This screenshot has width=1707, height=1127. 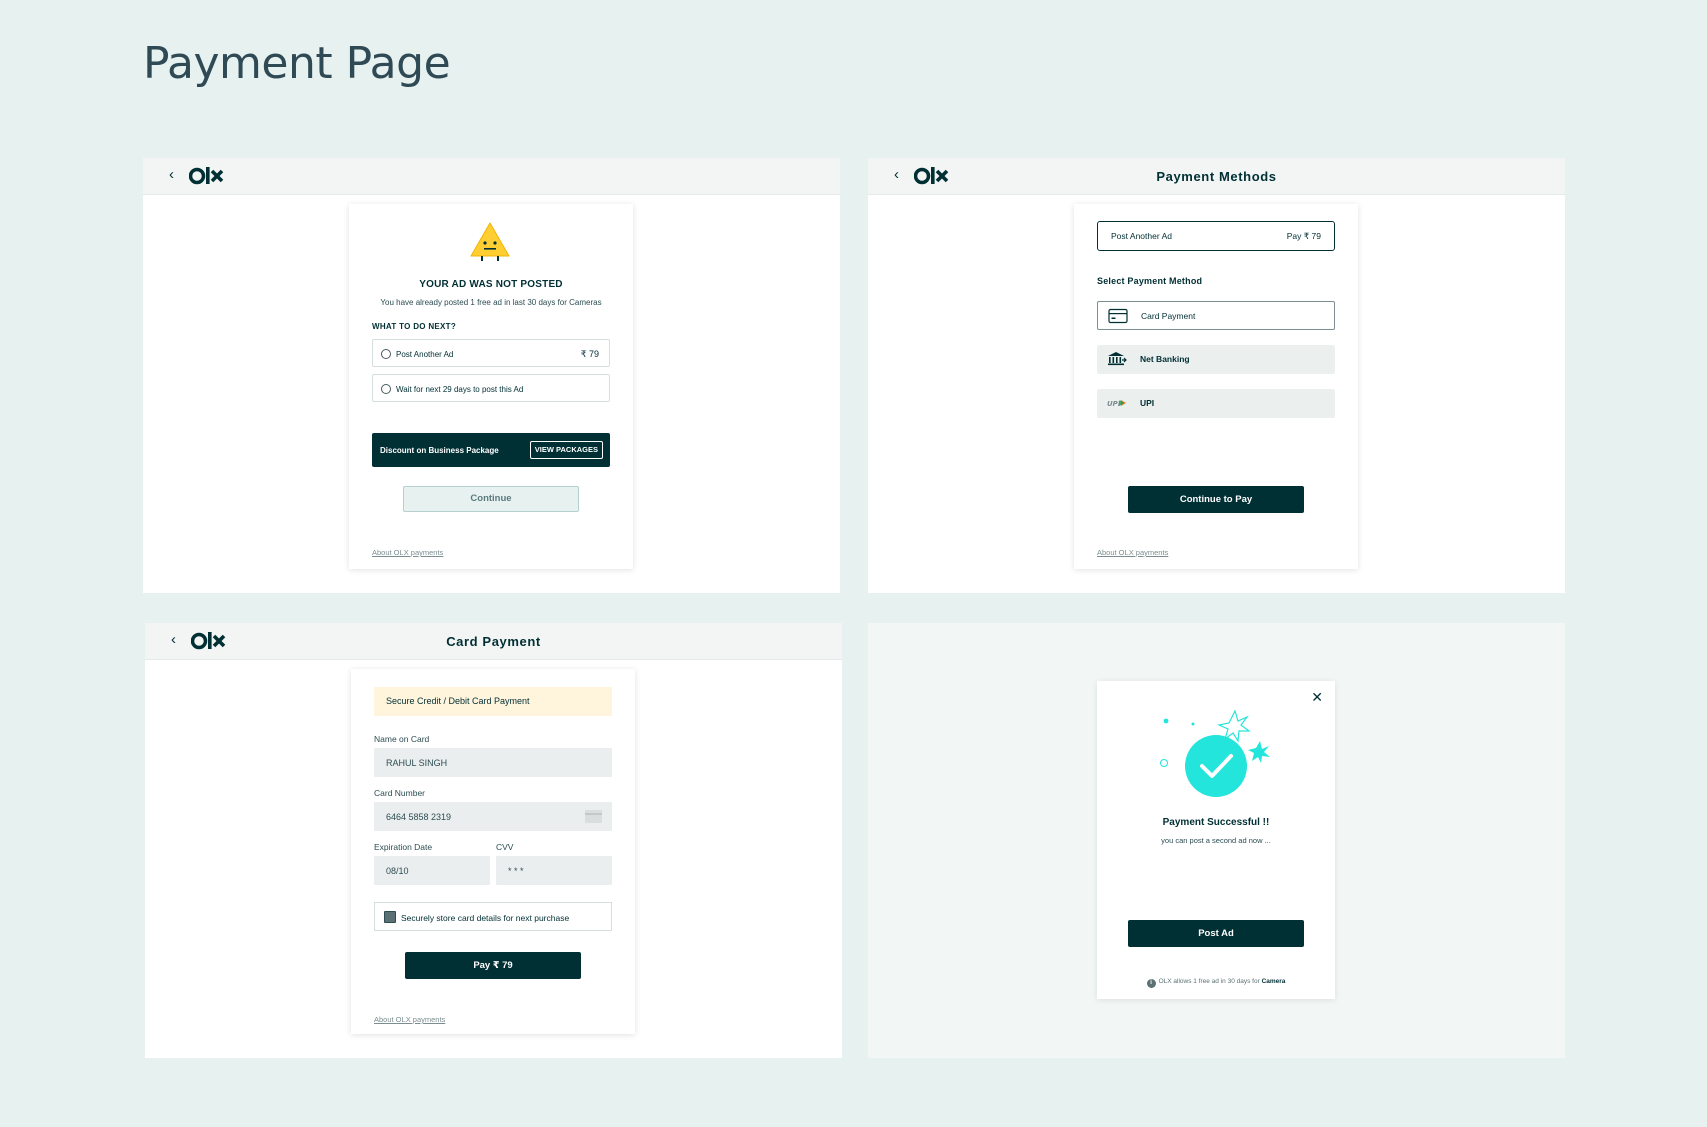 I want to click on header-title: Payment Methods, so click(x=1216, y=176).